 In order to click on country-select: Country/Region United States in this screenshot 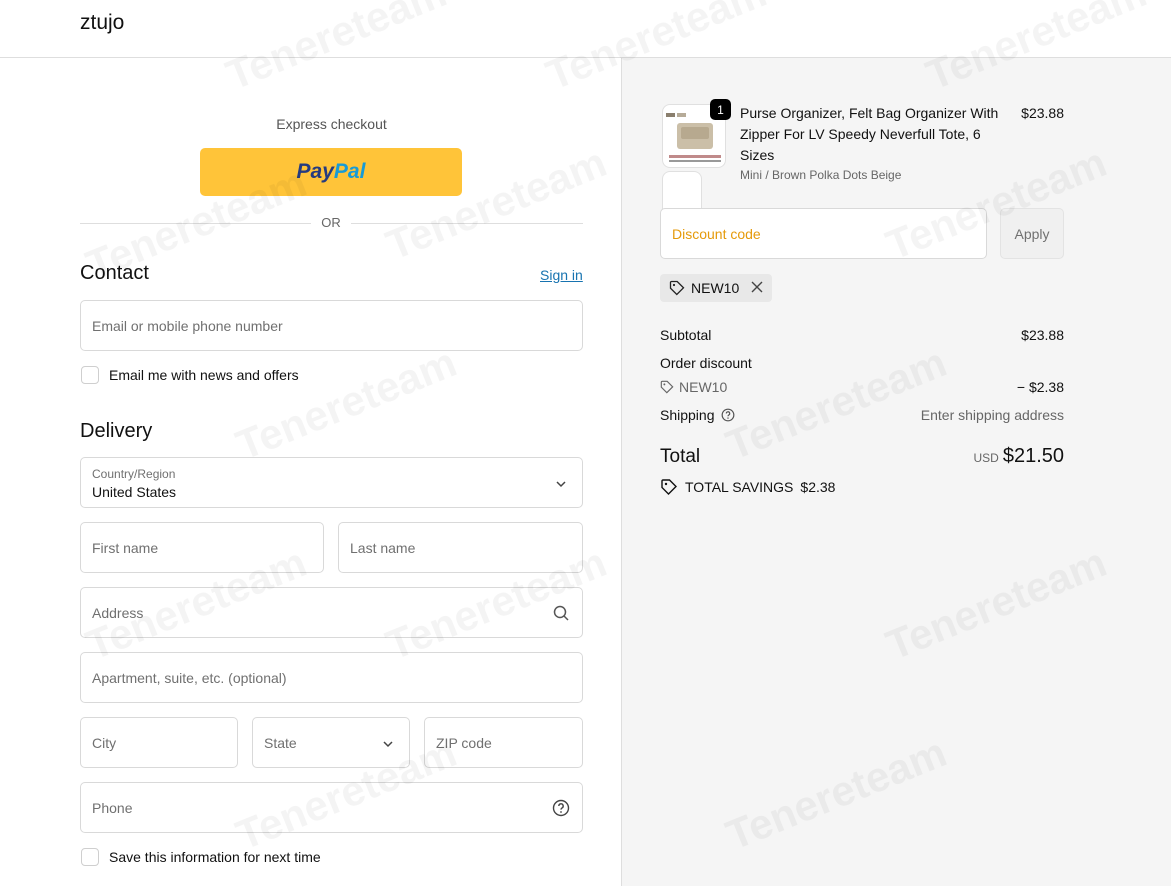, I will do `click(331, 482)`.